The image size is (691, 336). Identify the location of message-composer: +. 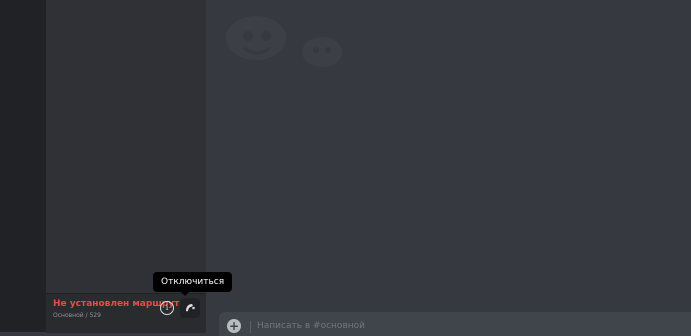
(455, 324).